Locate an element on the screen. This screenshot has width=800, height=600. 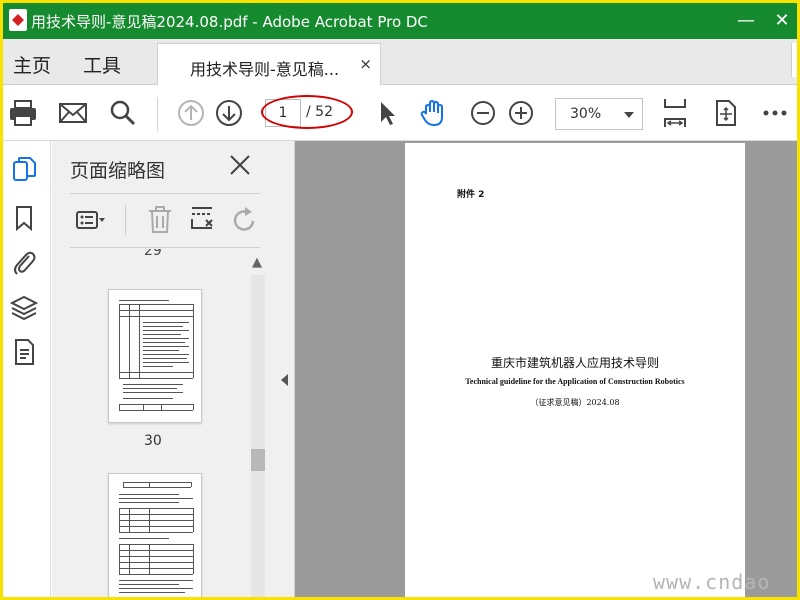
chevron-left-icon is located at coordinates (284, 380).